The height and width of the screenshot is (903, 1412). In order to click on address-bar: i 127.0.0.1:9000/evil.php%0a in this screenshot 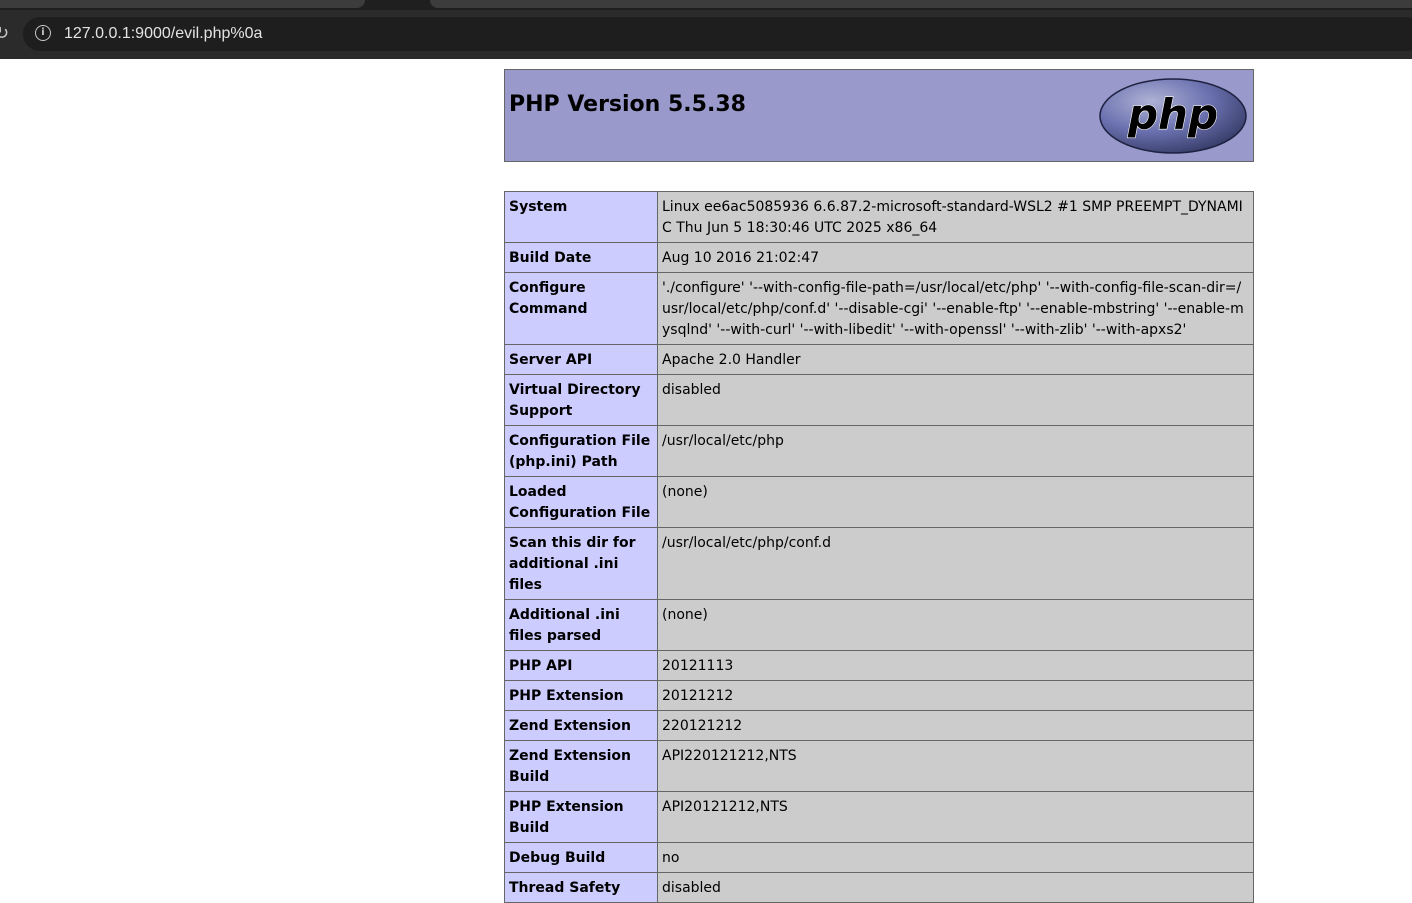, I will do `click(717, 34)`.